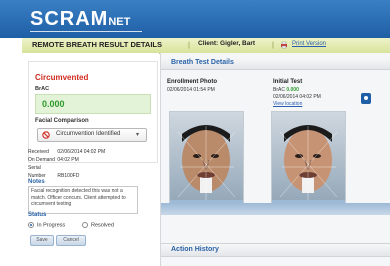 The width and height of the screenshot is (390, 266). I want to click on on-demand-label: On Demand, so click(41, 160).